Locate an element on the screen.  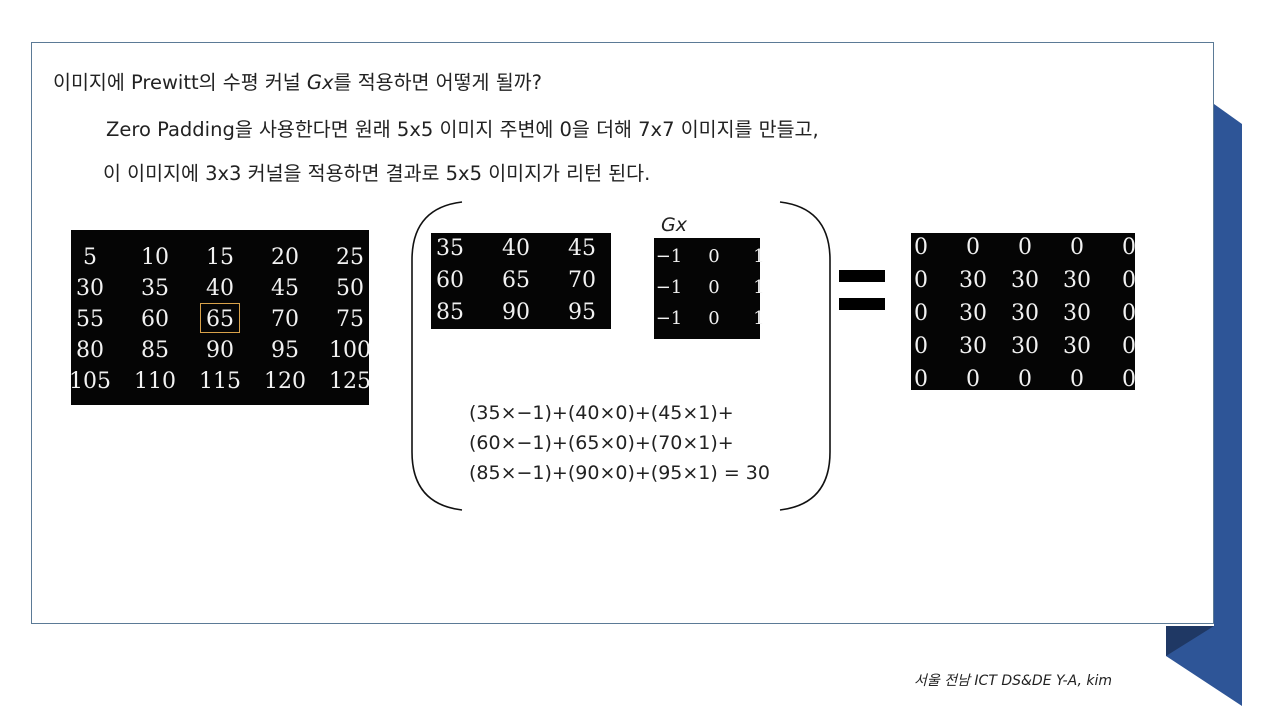
input-matrix-cell: 80 is located at coordinates (90, 350).